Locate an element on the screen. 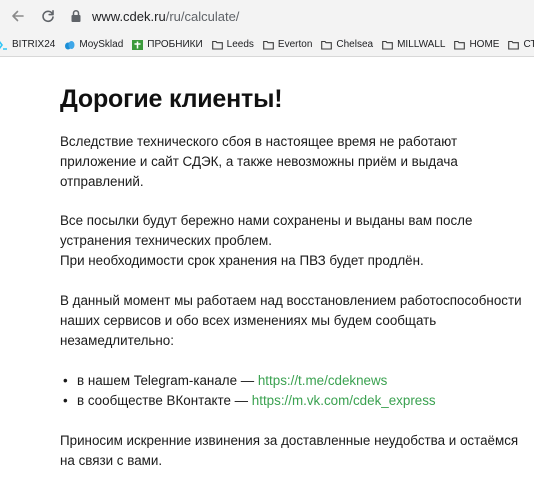 This screenshot has height=493, width=534. bookmark-folder-millwall: MILLWALL is located at coordinates (413, 45).